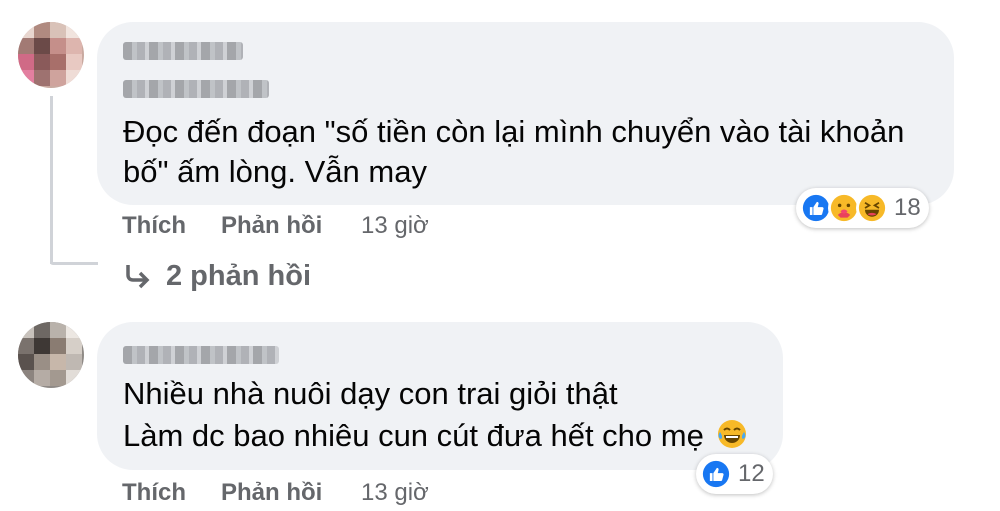  I want to click on replies-count-label: 2 phản hồi, so click(238, 276).